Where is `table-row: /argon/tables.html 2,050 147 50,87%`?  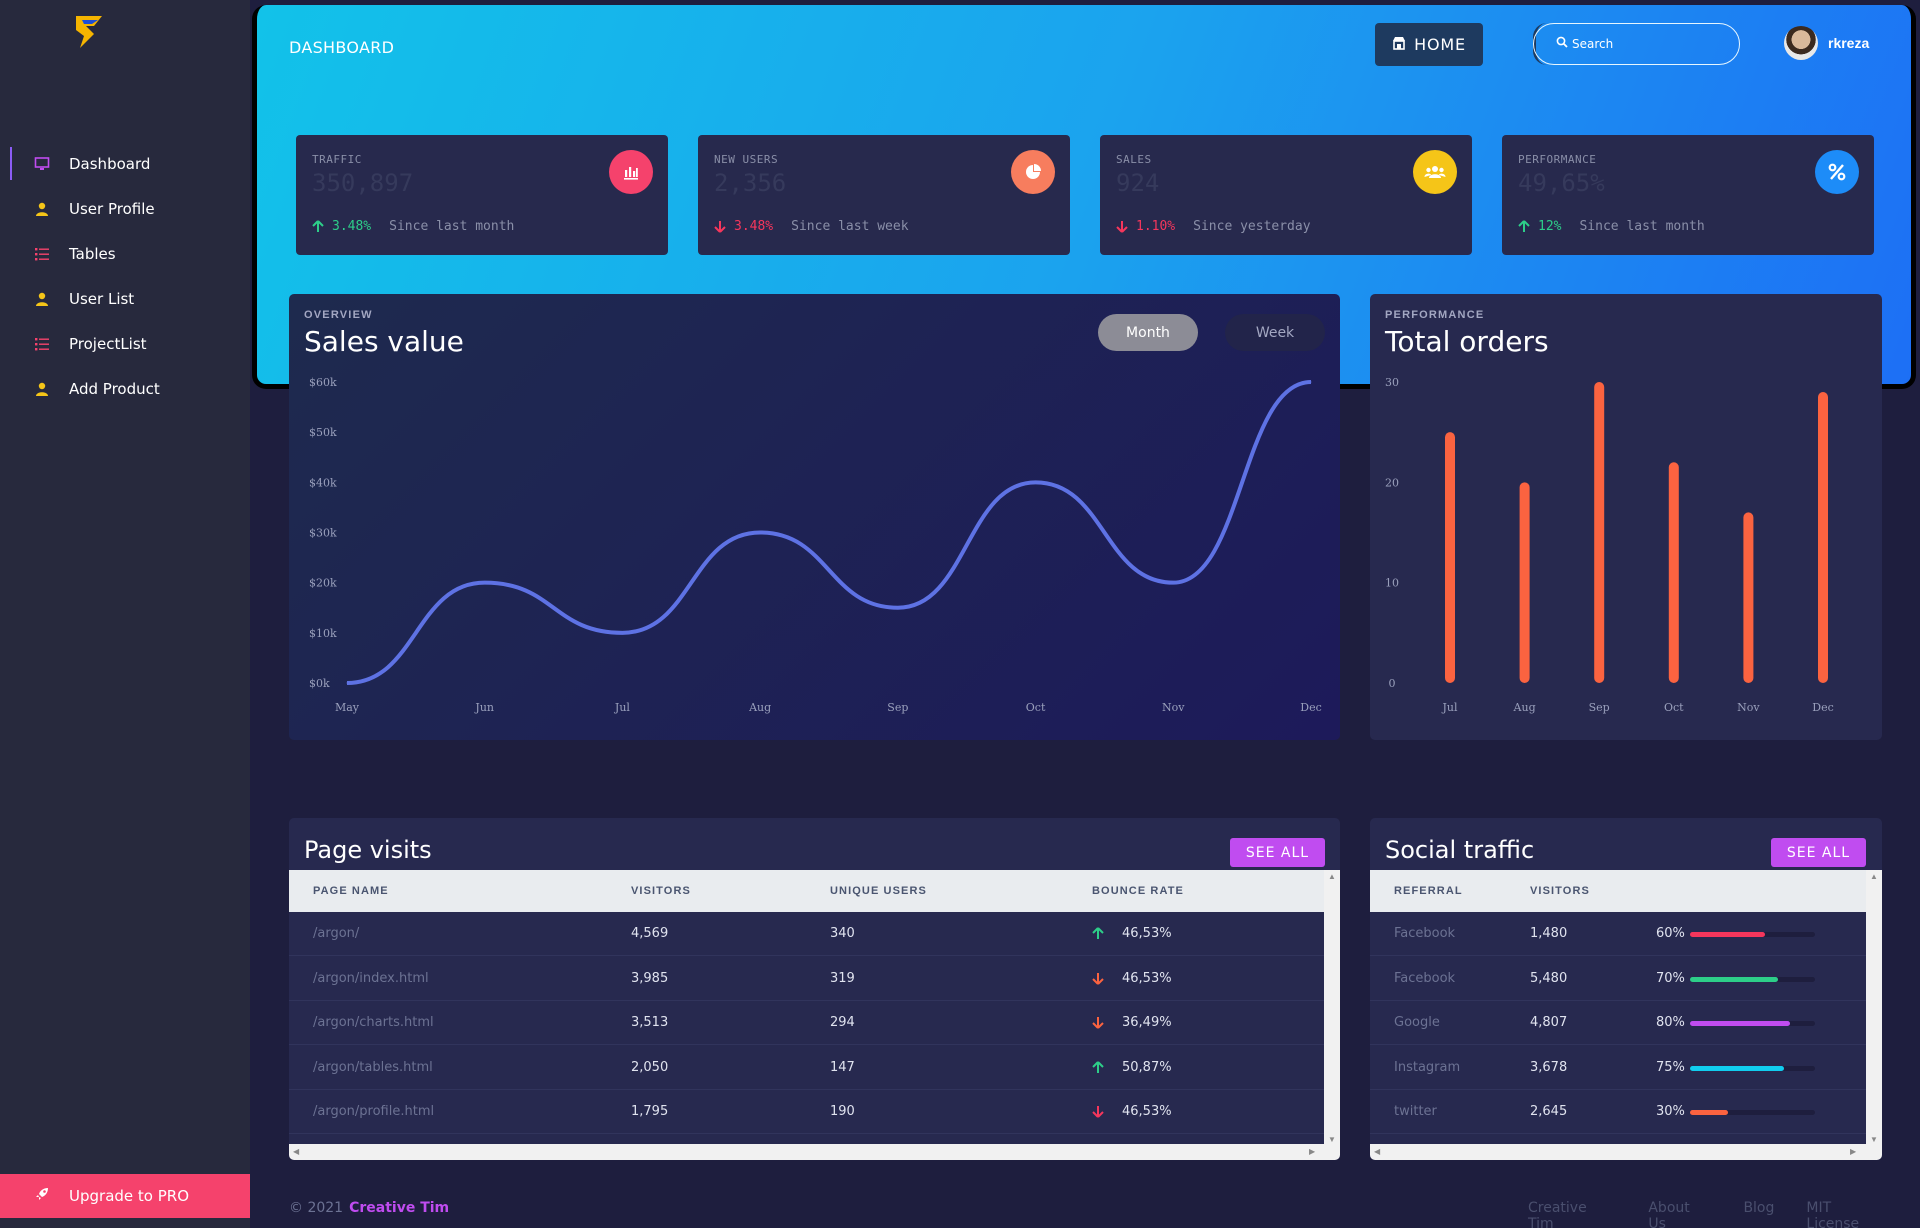 table-row: /argon/tables.html 2,050 147 50,87% is located at coordinates (806, 1068).